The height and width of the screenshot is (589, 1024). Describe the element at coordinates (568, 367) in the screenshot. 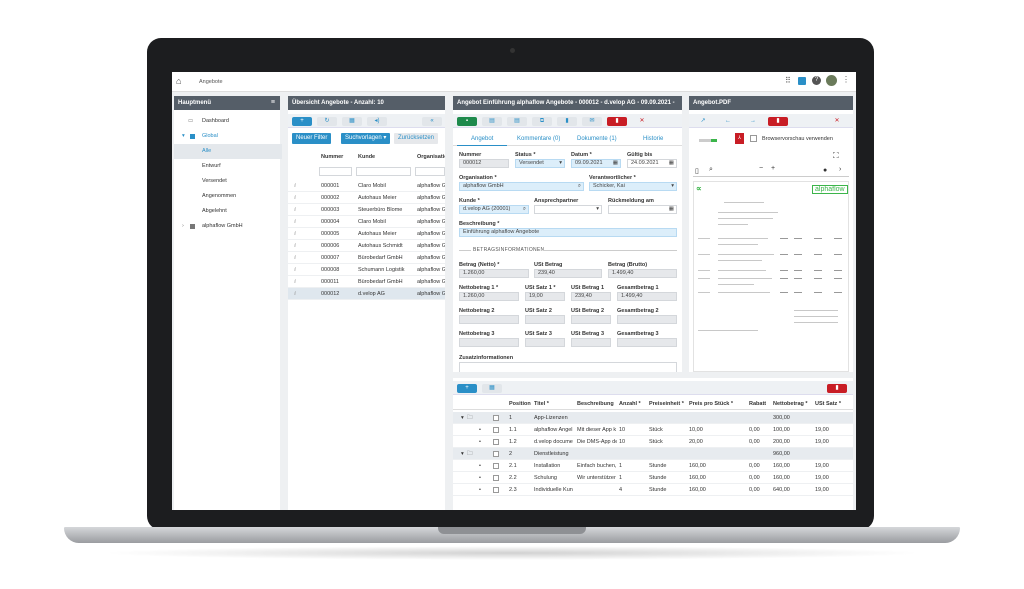

I see `zusatz-field` at that location.